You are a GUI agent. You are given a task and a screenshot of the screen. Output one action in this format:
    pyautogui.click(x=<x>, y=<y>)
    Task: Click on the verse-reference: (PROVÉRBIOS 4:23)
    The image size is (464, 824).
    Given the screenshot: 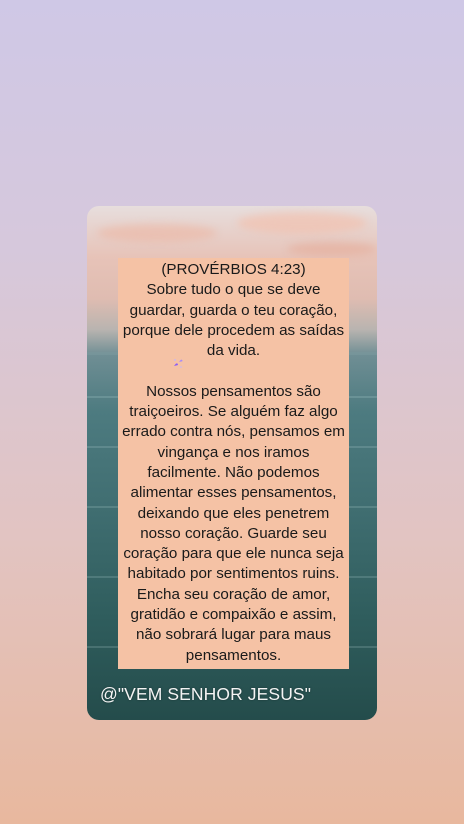 What is the action you would take?
    pyautogui.click(x=233, y=269)
    